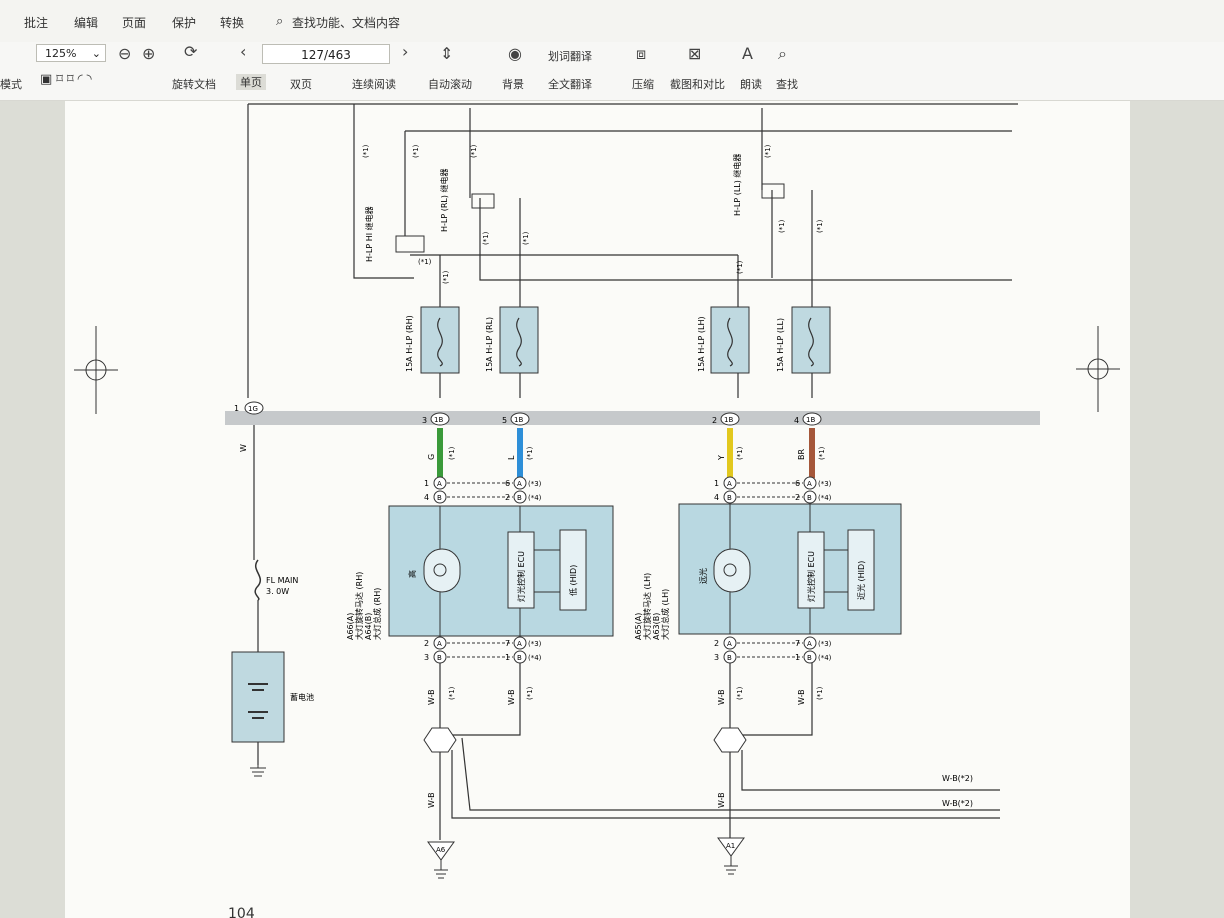 This screenshot has width=1224, height=918. I want to click on relay-ll-label: H-LP (LL) 继电器, so click(737, 185).